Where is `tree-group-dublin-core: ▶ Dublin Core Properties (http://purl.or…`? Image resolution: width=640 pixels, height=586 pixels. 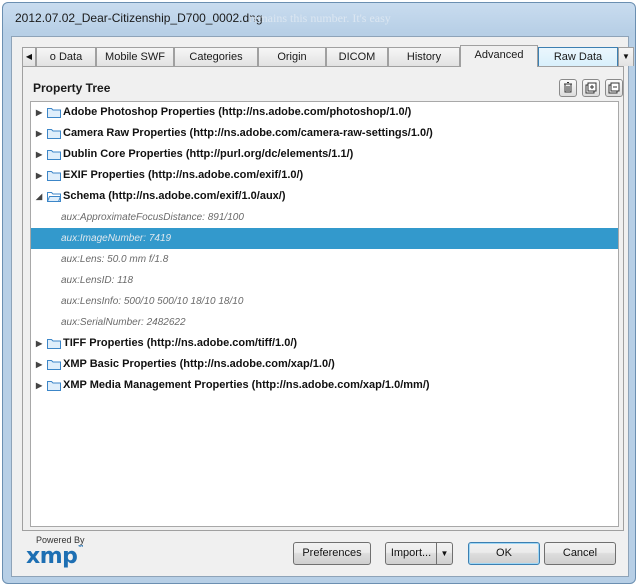 tree-group-dublin-core: ▶ Dublin Core Properties (http://purl.or… is located at coordinates (324, 154).